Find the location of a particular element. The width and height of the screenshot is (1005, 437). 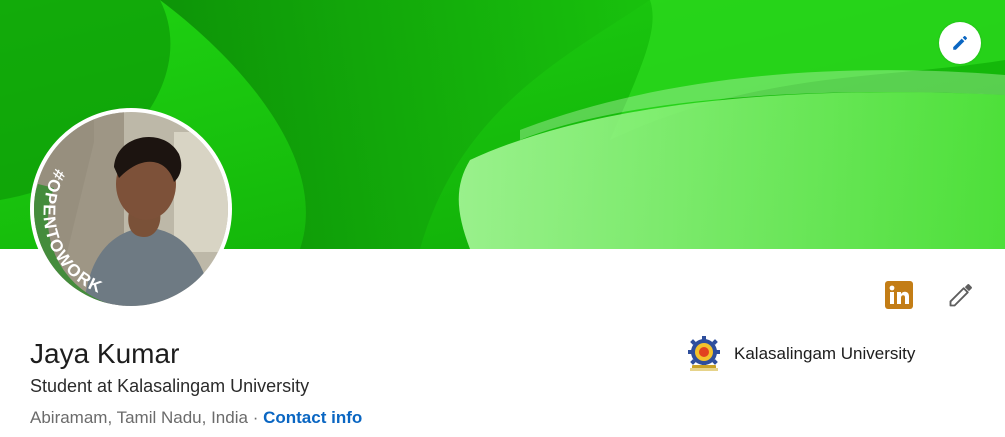

profile-name: Jaya Kumar is located at coordinates (105, 353).